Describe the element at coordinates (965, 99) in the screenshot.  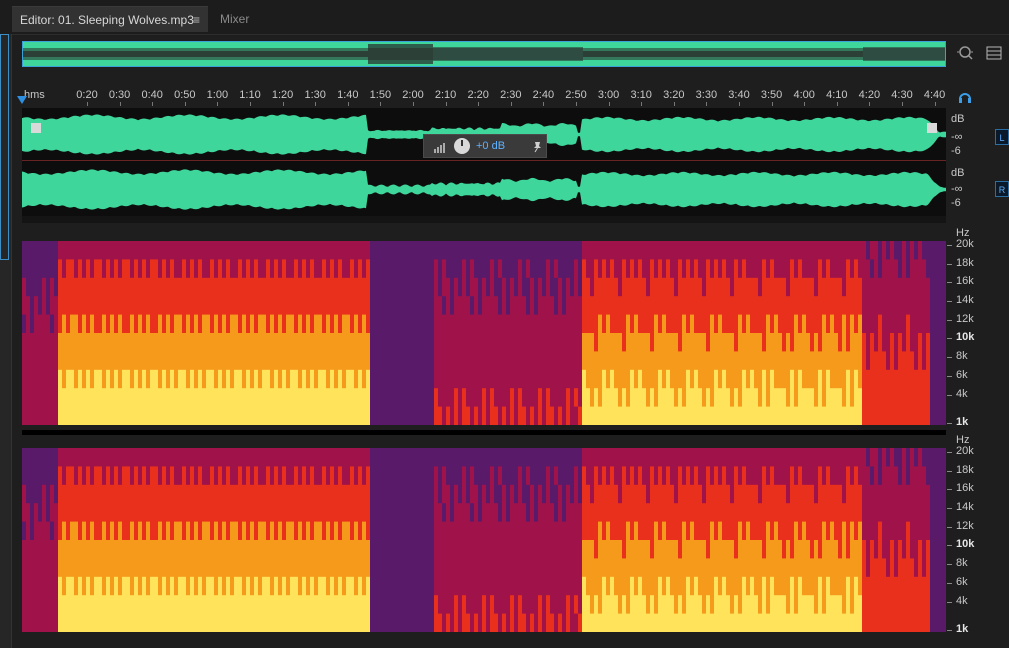
I see `headphones-icon` at that location.